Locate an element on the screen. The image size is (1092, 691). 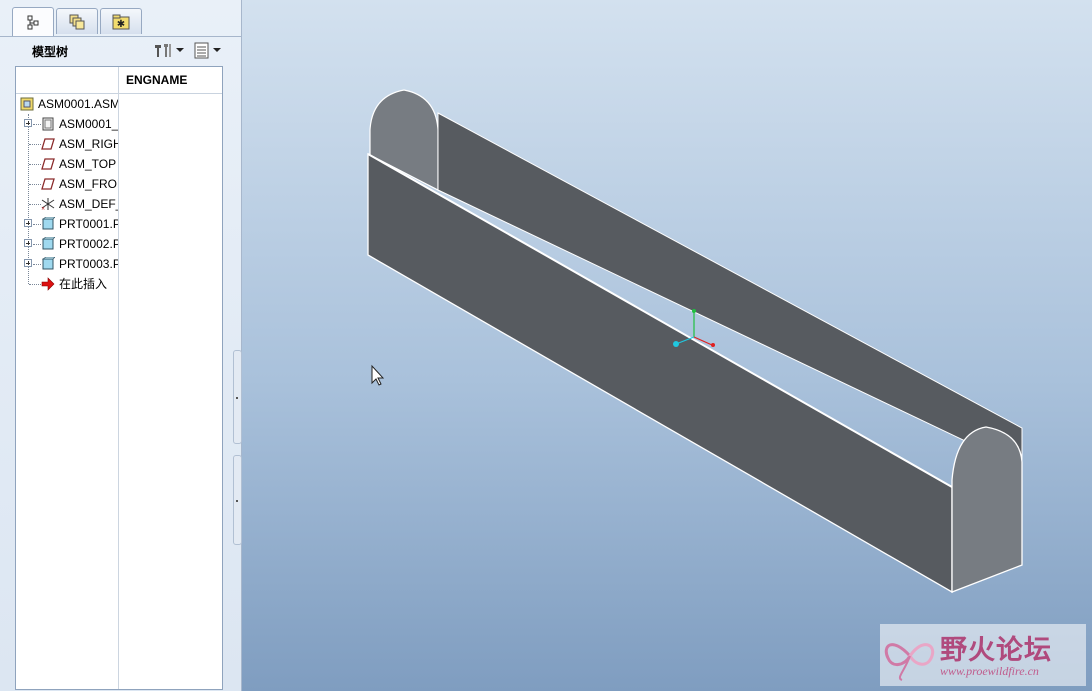
tree-item-label: 在此插入 is located at coordinates (83, 284).